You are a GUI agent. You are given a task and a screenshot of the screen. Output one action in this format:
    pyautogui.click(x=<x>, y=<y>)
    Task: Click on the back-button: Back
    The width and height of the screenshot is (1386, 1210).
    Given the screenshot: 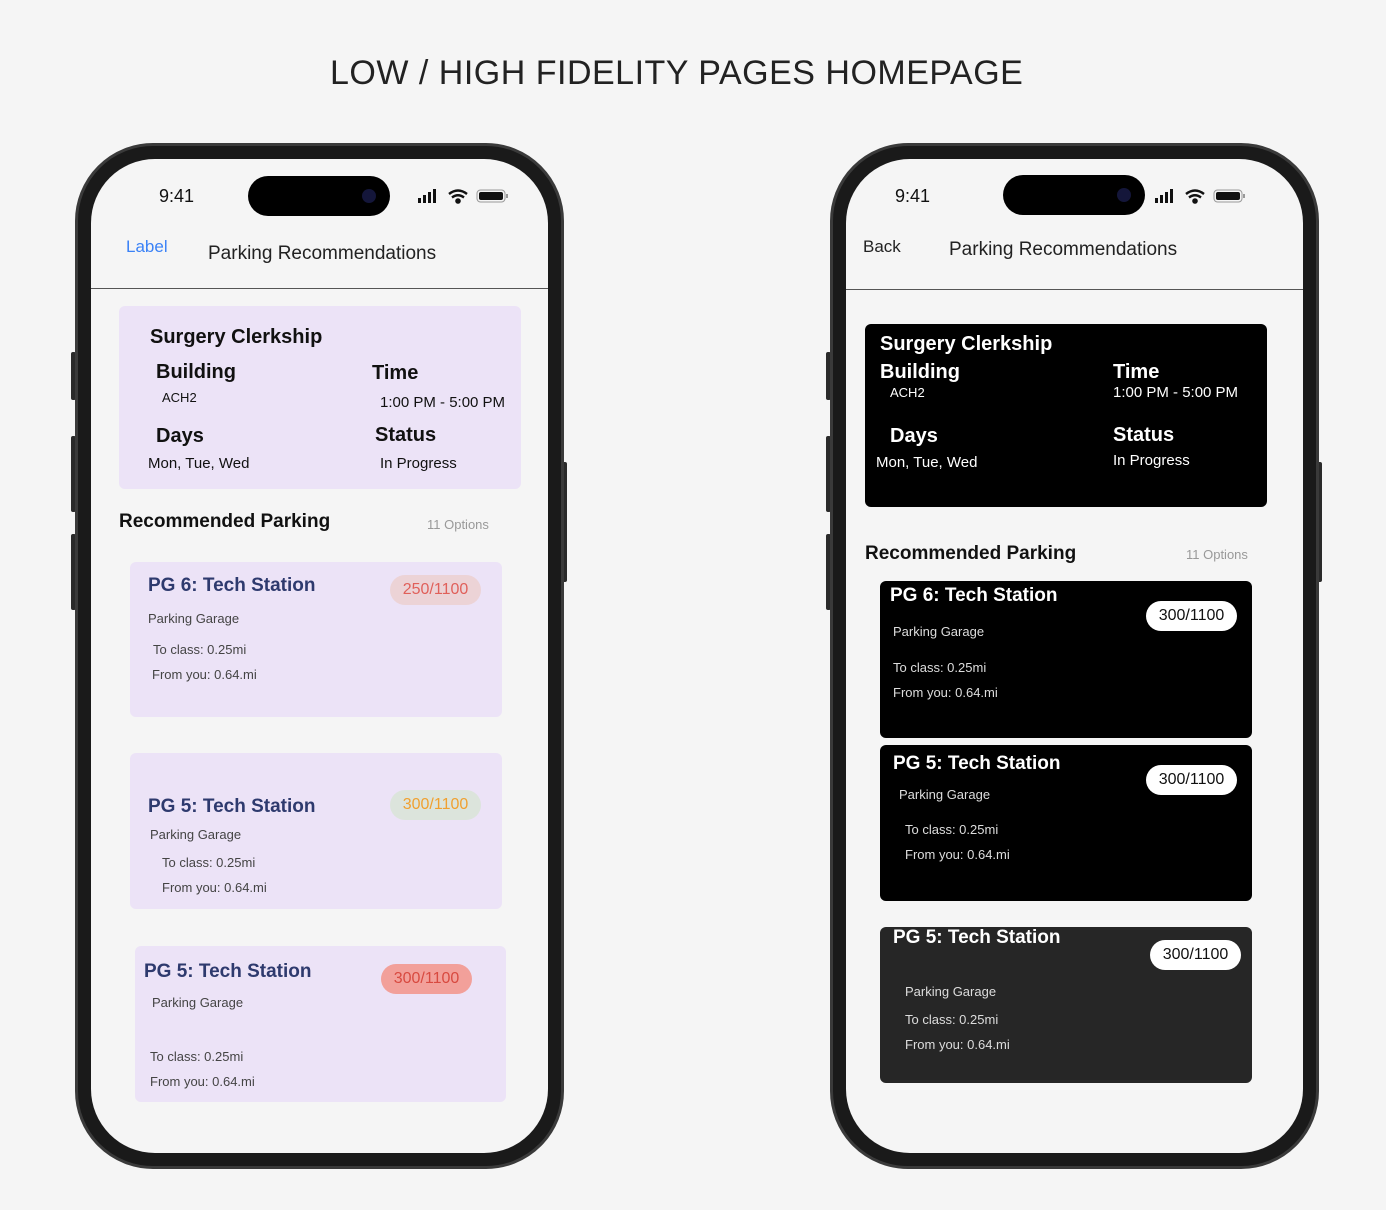 What is the action you would take?
    pyautogui.click(x=882, y=247)
    